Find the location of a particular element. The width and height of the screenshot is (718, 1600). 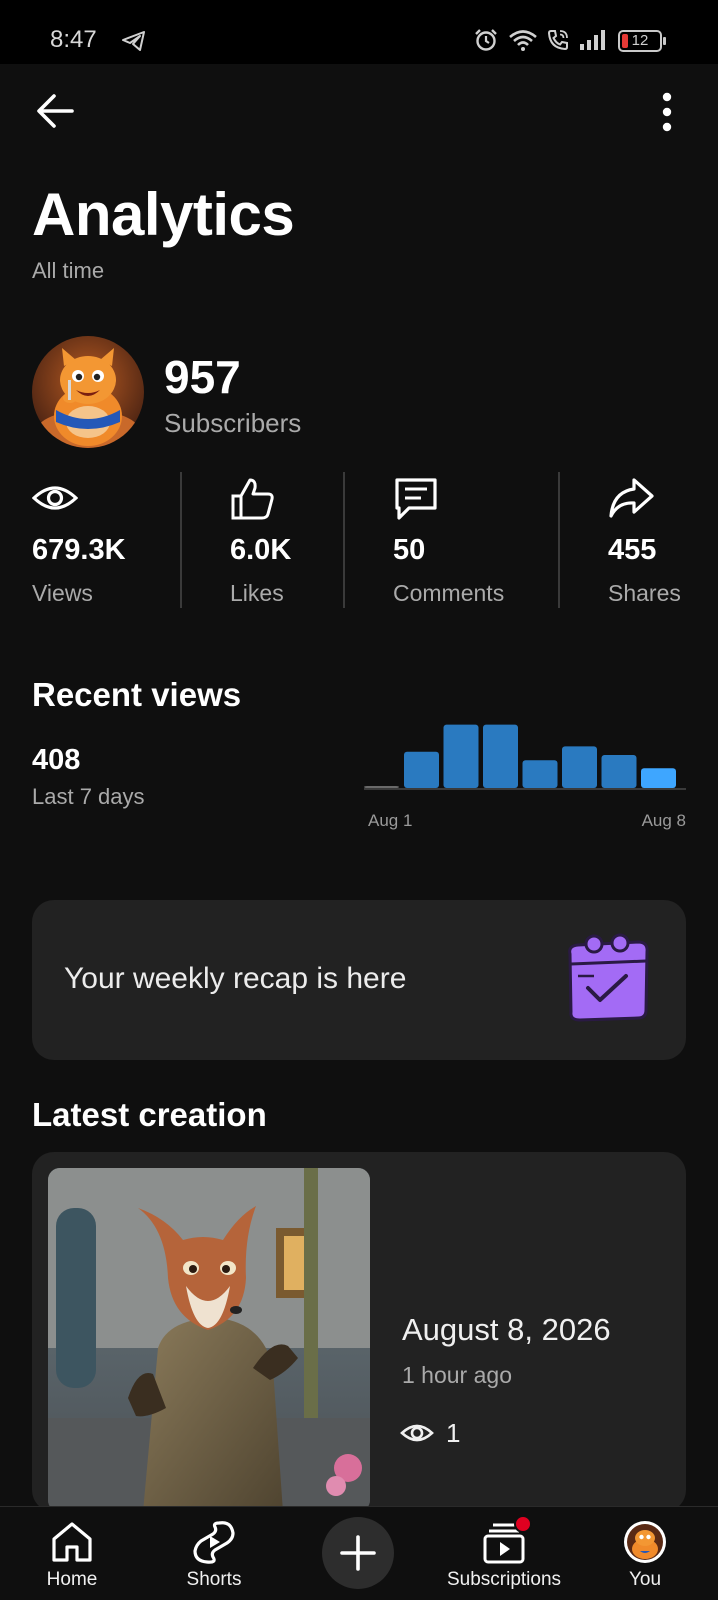

nav-subscriptions-label: Subscriptions is located at coordinates (504, 1579).